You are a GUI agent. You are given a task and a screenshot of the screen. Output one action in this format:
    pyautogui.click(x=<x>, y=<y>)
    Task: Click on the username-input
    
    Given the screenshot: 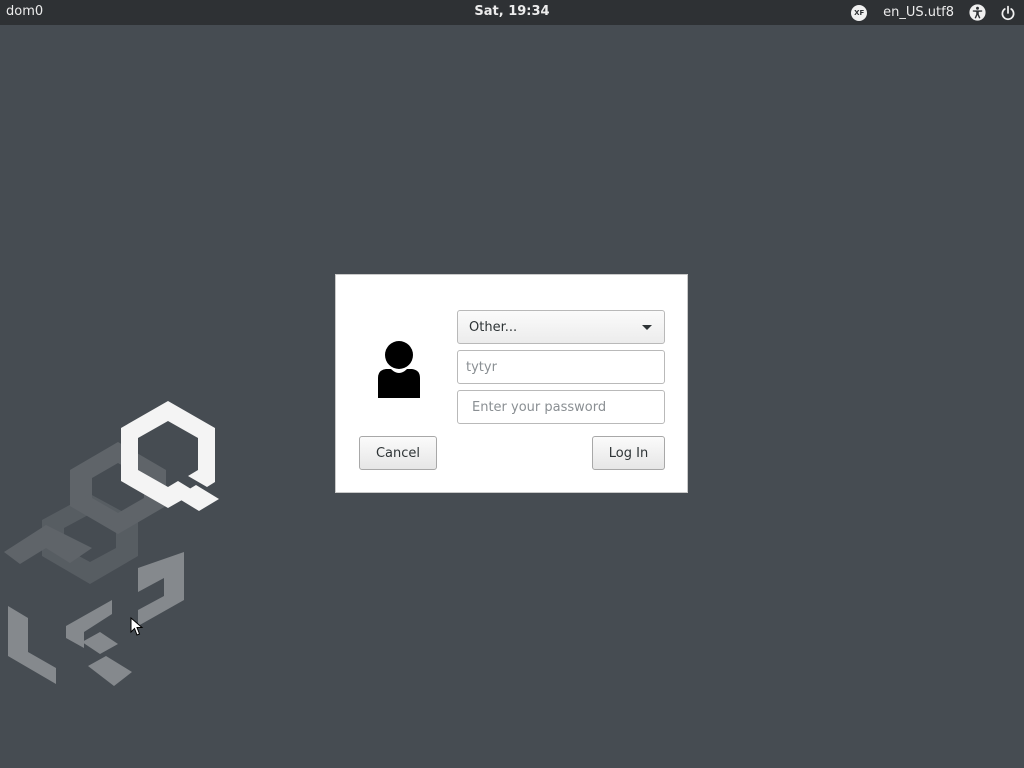 What is the action you would take?
    pyautogui.click(x=561, y=367)
    